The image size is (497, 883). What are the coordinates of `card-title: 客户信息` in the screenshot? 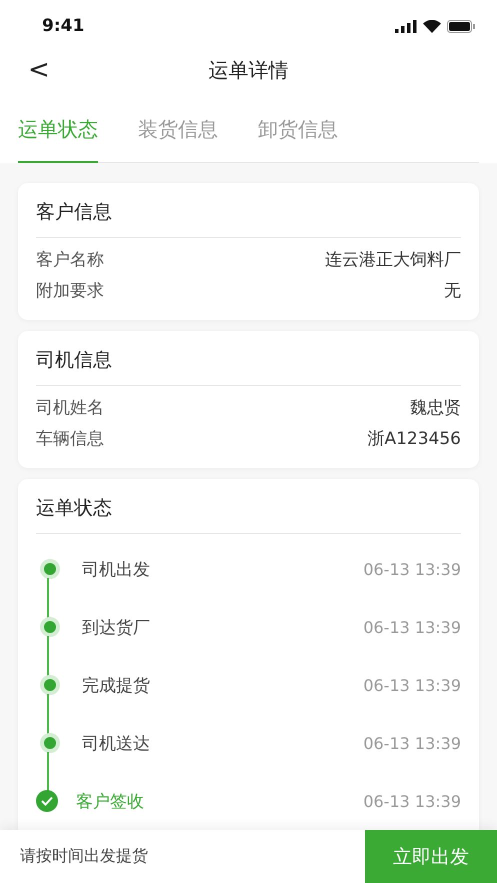 It's located at (248, 210).